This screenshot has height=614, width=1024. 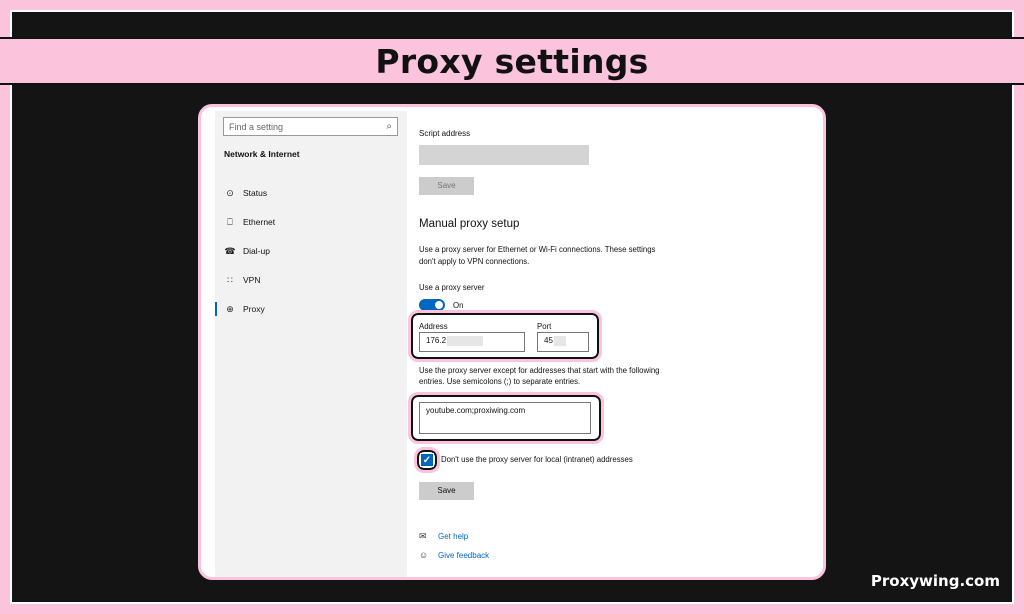 I want to click on address-value: 176.2, so click(x=436, y=341).